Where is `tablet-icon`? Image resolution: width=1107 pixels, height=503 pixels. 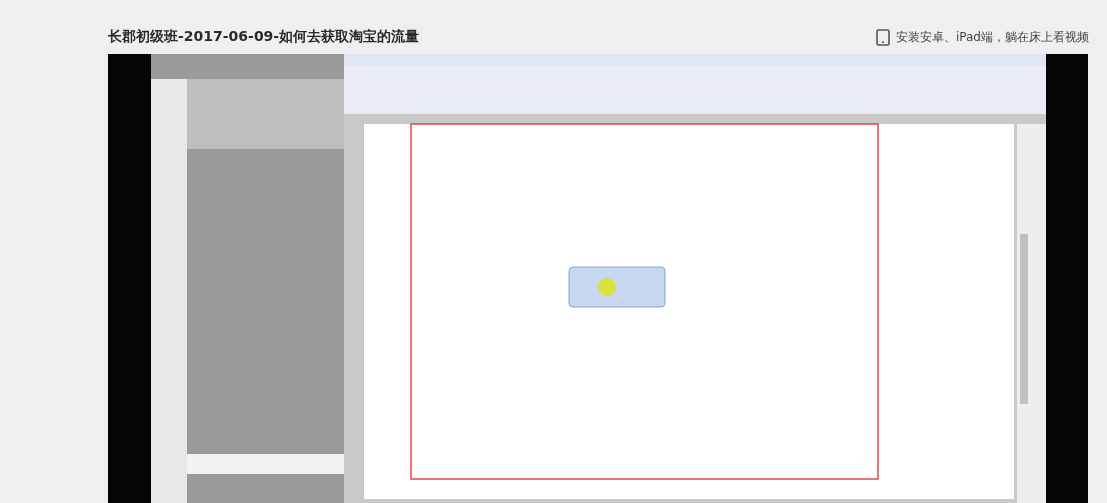
tablet-icon is located at coordinates (883, 37).